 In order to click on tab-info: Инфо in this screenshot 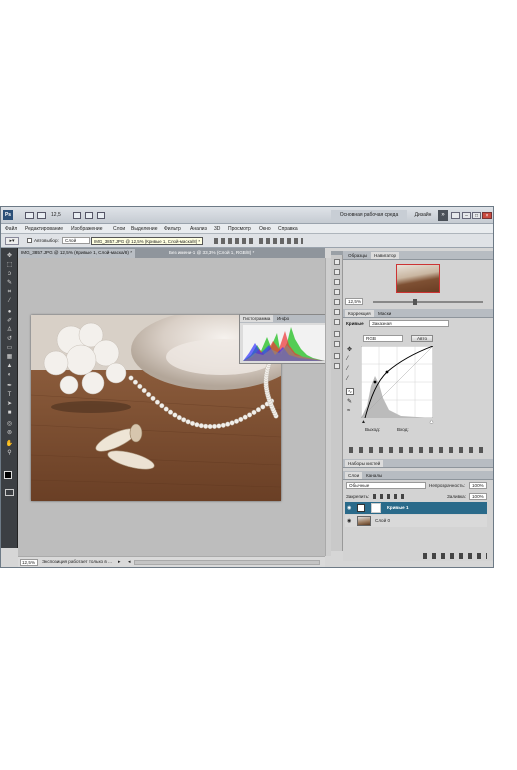, I will do `click(283, 318)`.